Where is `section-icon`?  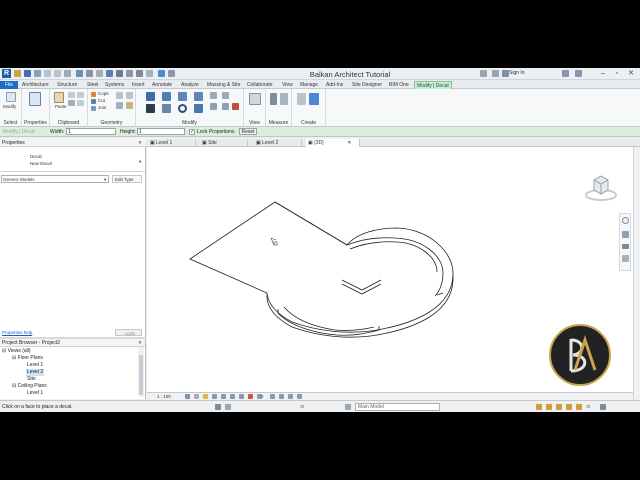
section-icon is located at coordinates (129, 73).